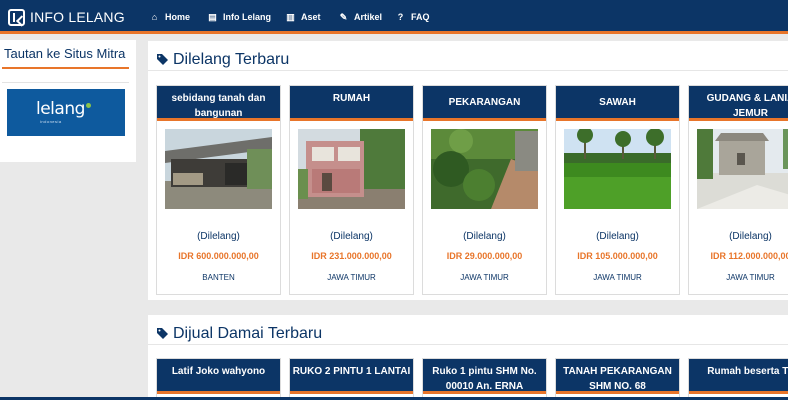 Image resolution: width=788 pixels, height=400 pixels. Describe the element at coordinates (65, 53) in the screenshot. I see `sidebar-title: Tautan ke Situs Mitra` at that location.